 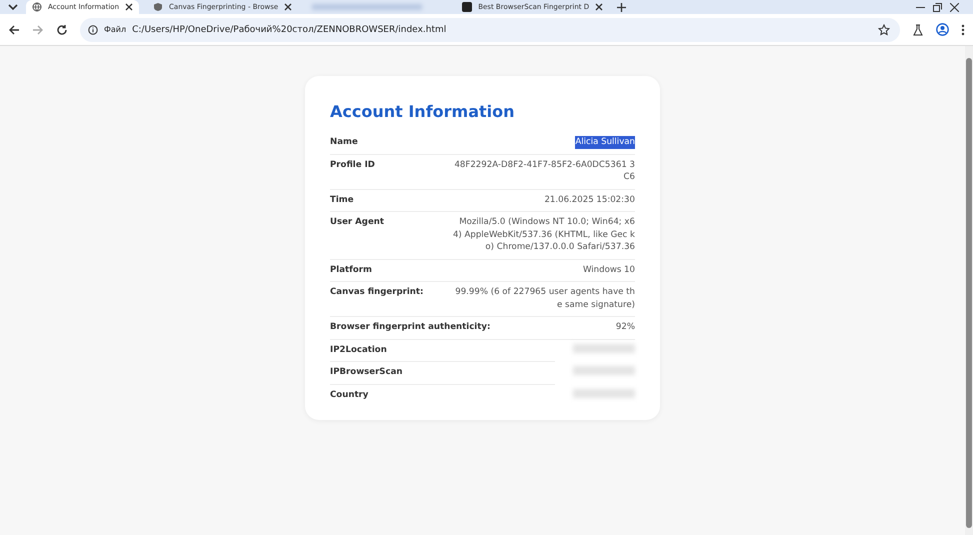 I want to click on field-label: IPBrowserScan, so click(x=366, y=372).